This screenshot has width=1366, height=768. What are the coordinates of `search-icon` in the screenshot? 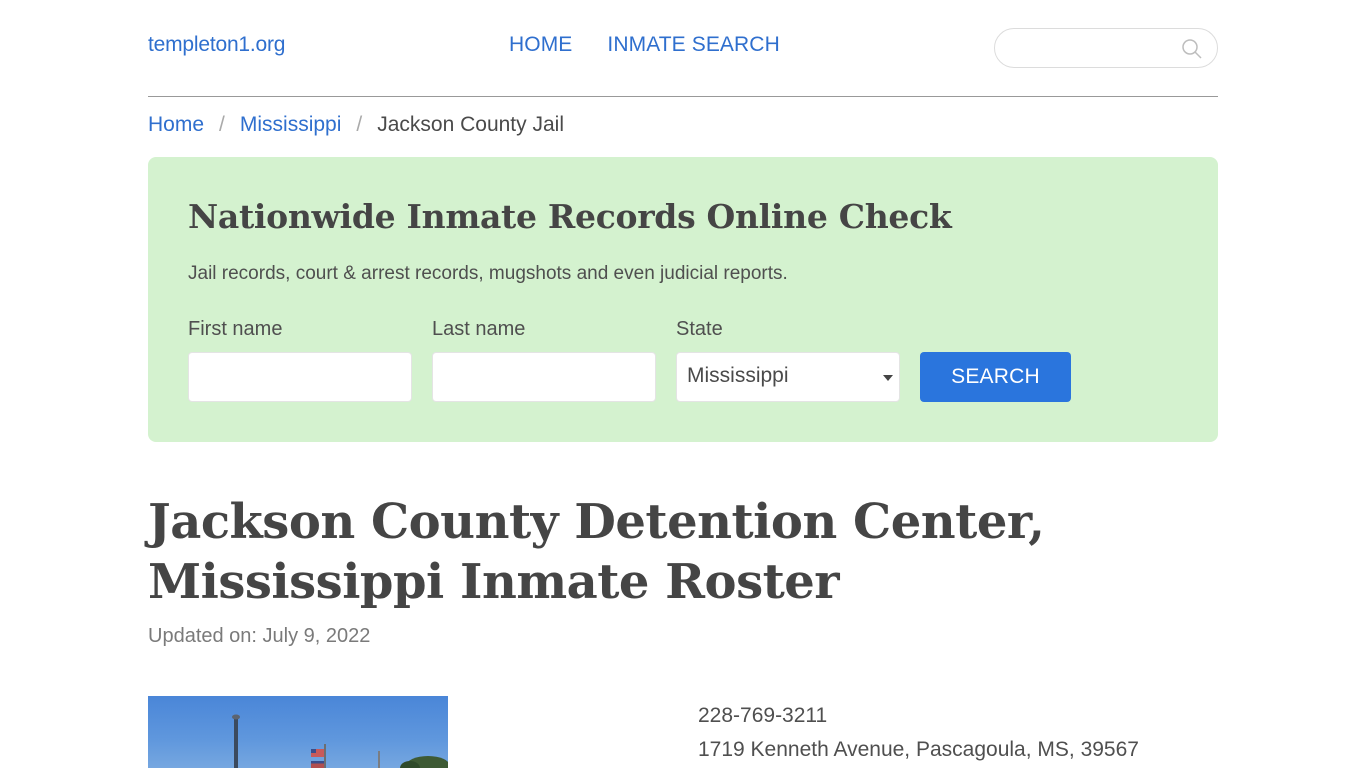 It's located at (1192, 49).